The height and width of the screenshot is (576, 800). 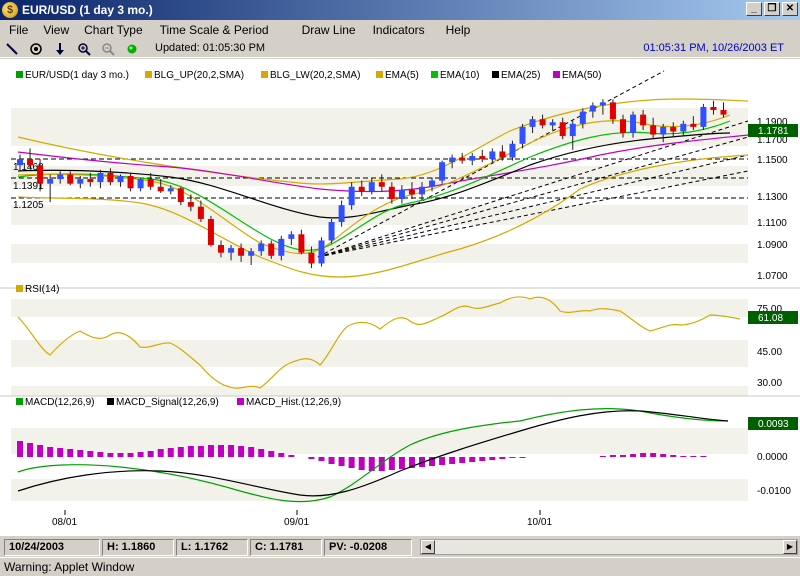 I want to click on zoom-out-icon, so click(x=108, y=49).